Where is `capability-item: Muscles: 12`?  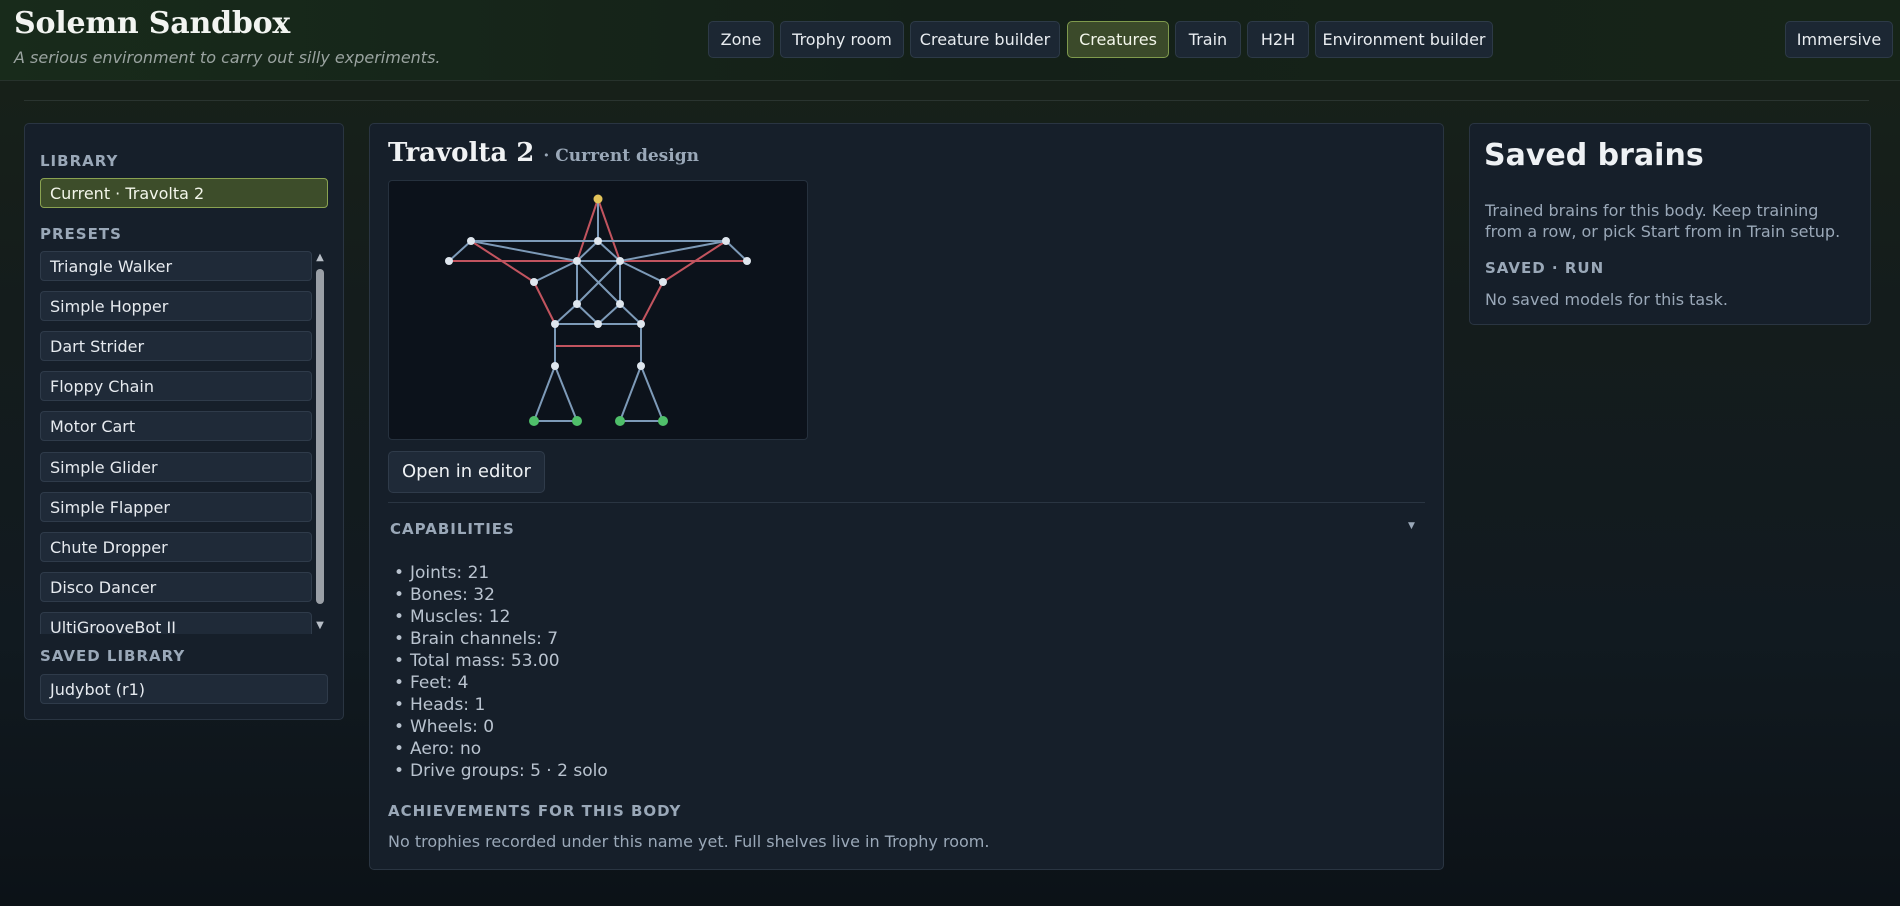 capability-item: Muscles: 12 is located at coordinates (501, 617).